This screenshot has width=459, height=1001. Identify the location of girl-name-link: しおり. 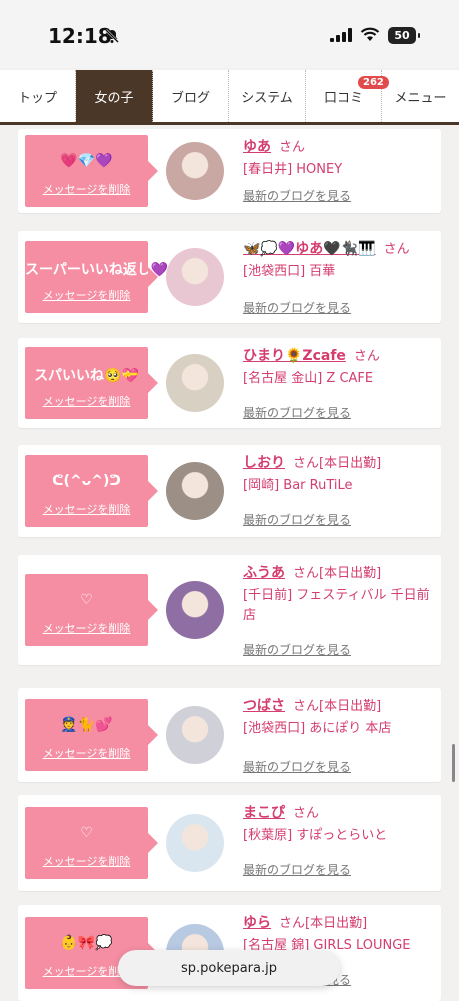
(264, 463).